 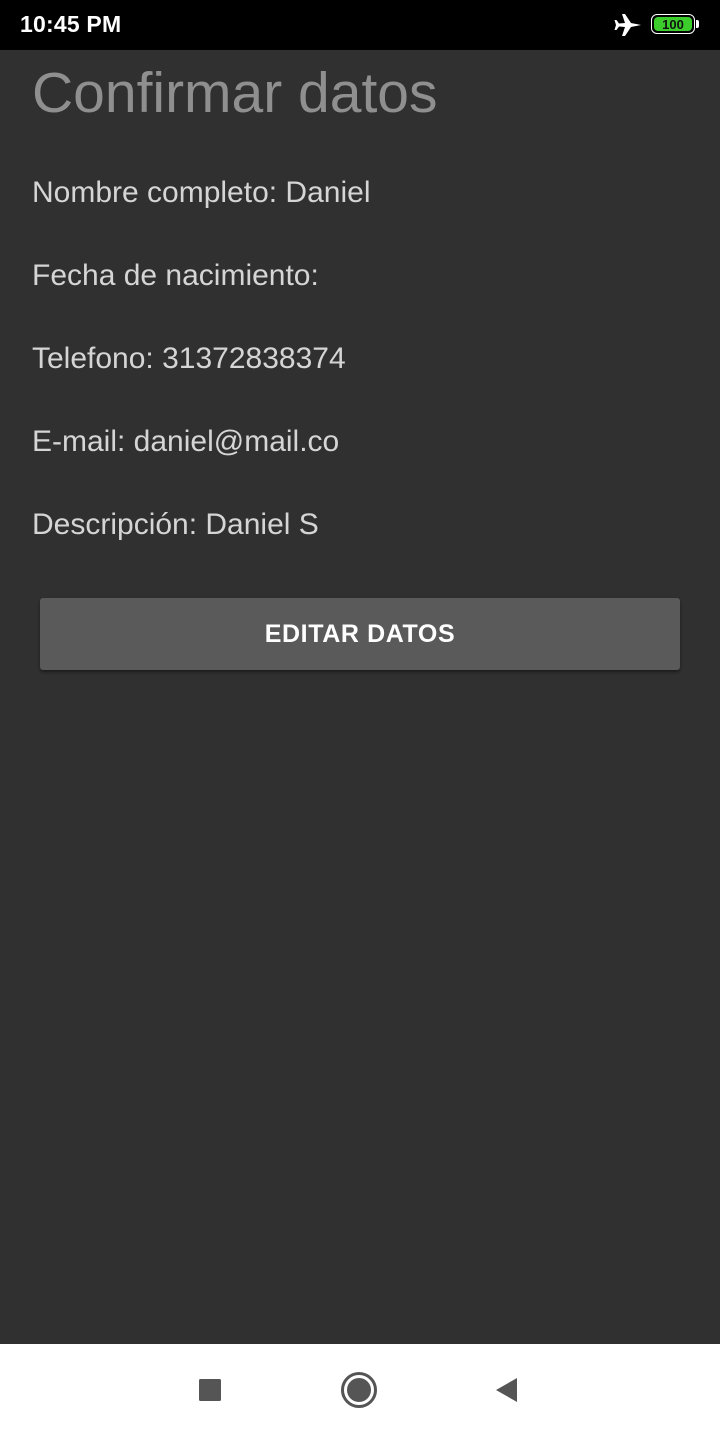 I want to click on home-button, so click(x=359, y=1392).